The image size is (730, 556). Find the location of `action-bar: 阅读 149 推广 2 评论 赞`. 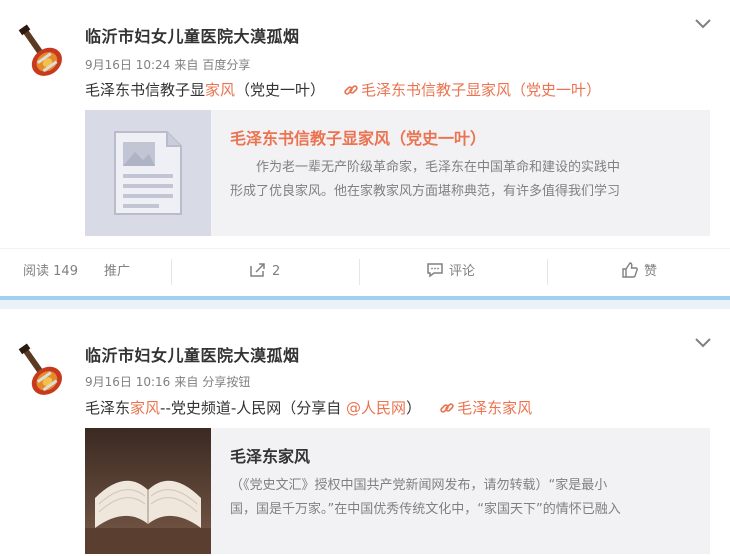

action-bar: 阅读 149 推广 2 评论 赞 is located at coordinates (365, 271).